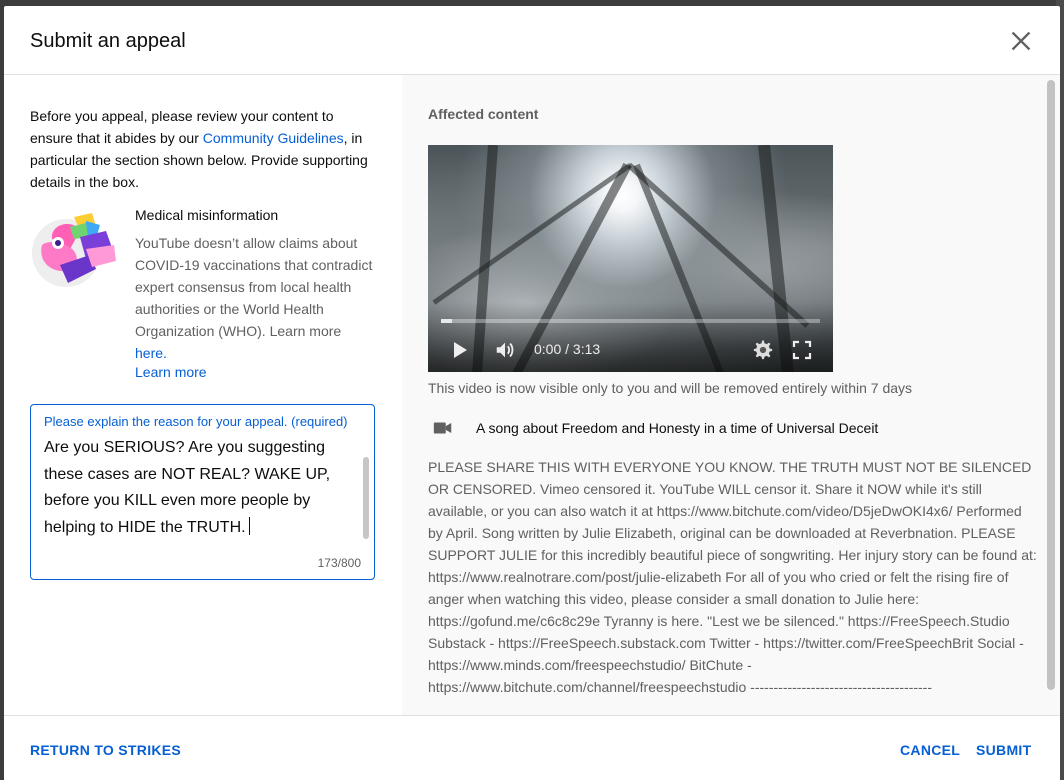 Image resolution: width=1064 pixels, height=780 pixels. Describe the element at coordinates (165, 353) in the screenshot. I see `here-link-period: .` at that location.